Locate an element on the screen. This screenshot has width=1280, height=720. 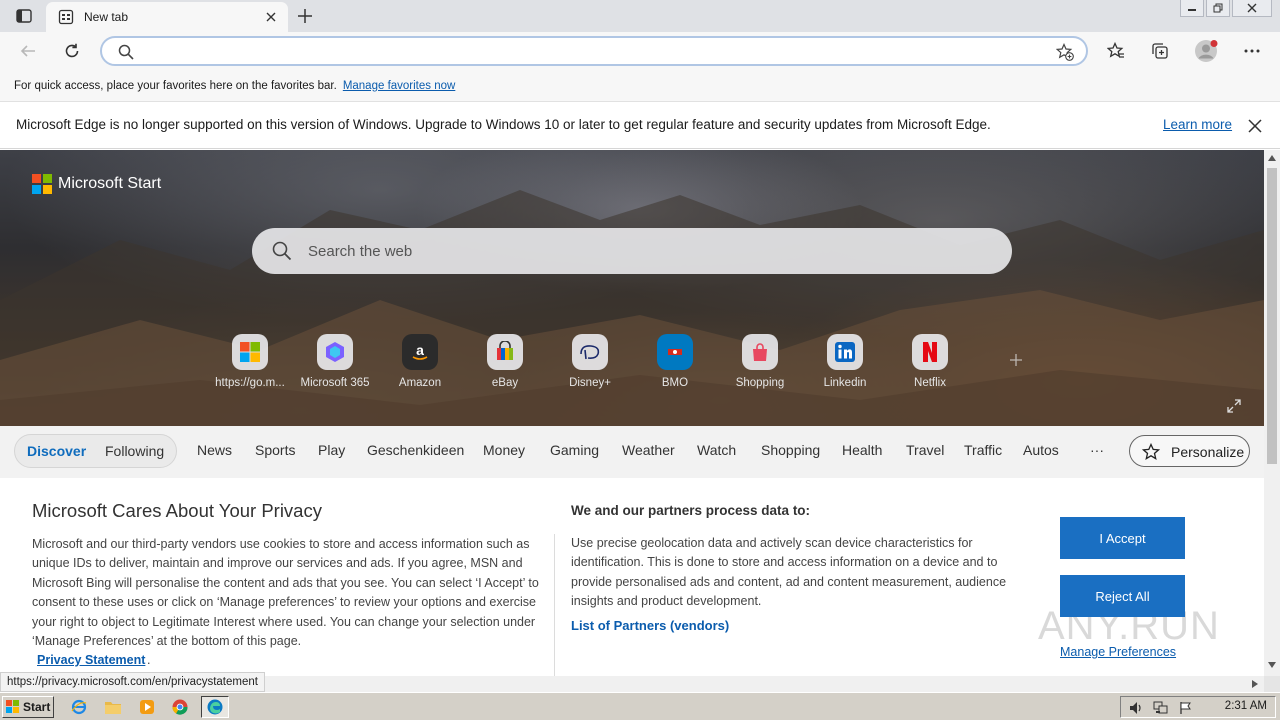
close-window-button is located at coordinates (1252, 8).